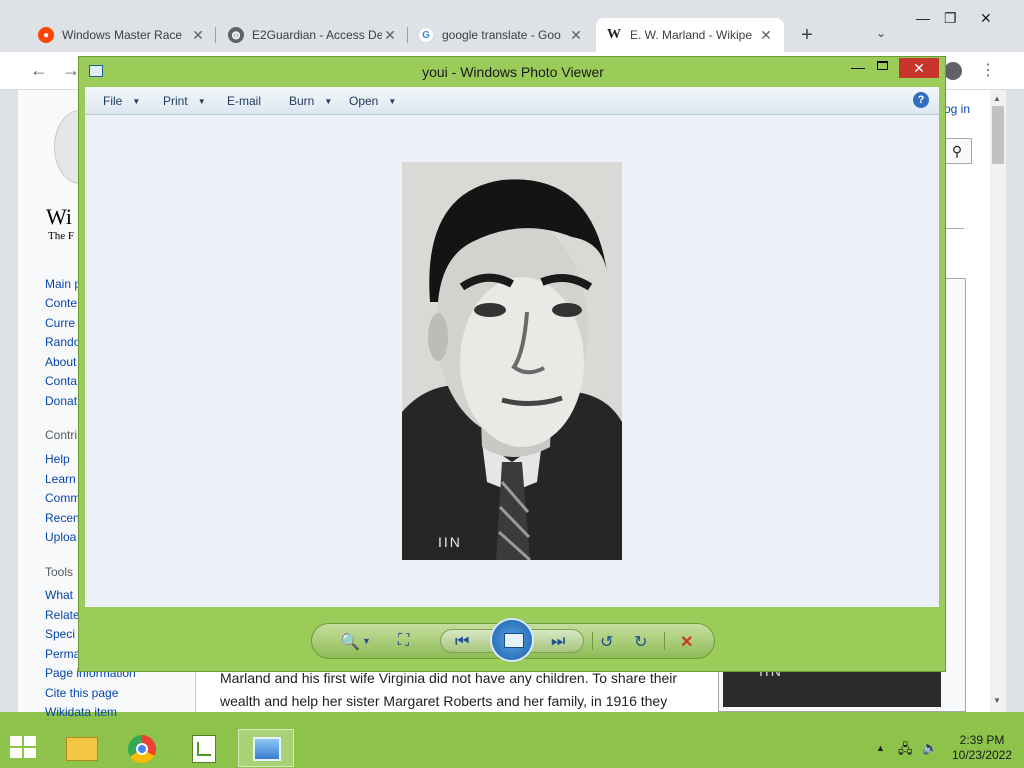  Describe the element at coordinates (175, 101) in the screenshot. I see `menu-label: Print` at that location.